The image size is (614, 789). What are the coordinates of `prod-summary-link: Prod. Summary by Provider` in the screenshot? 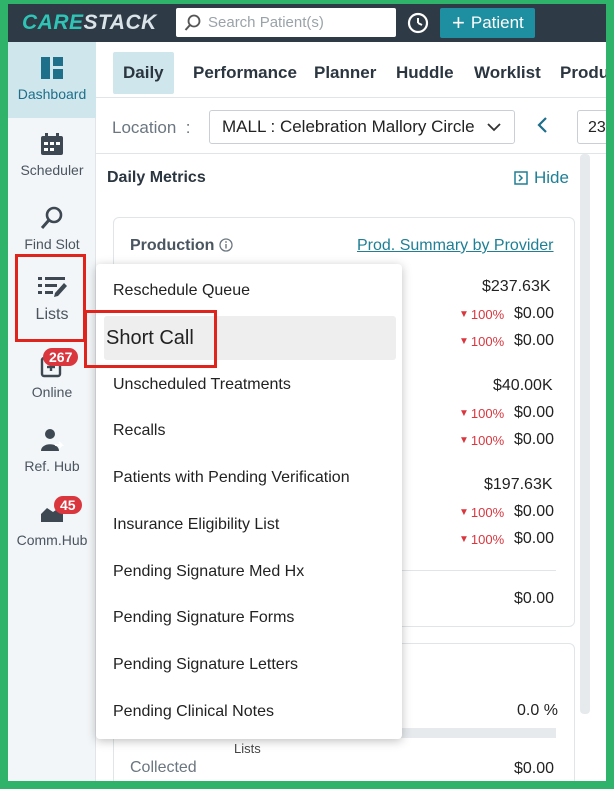 It's located at (455, 246).